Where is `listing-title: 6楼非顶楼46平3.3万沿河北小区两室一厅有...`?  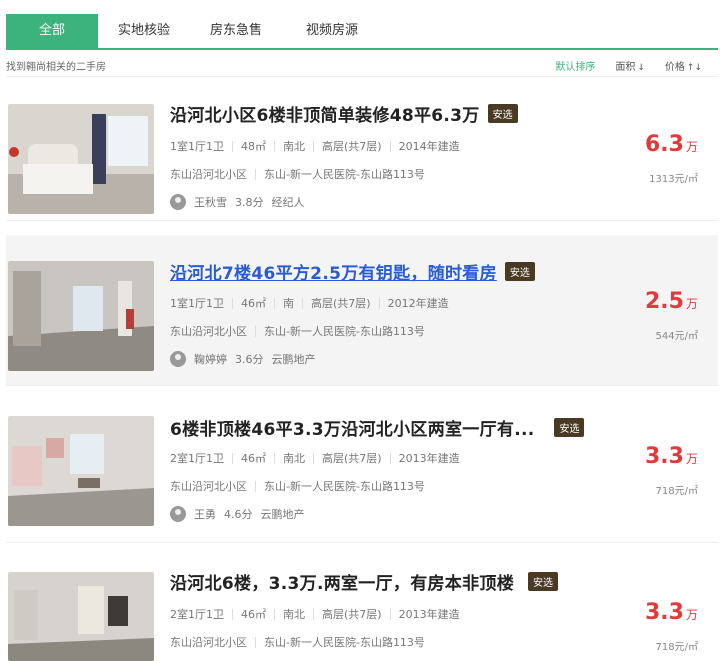
listing-title: 6楼非顶楼46平3.3万沿河北小区两室一厅有... is located at coordinates (352, 427).